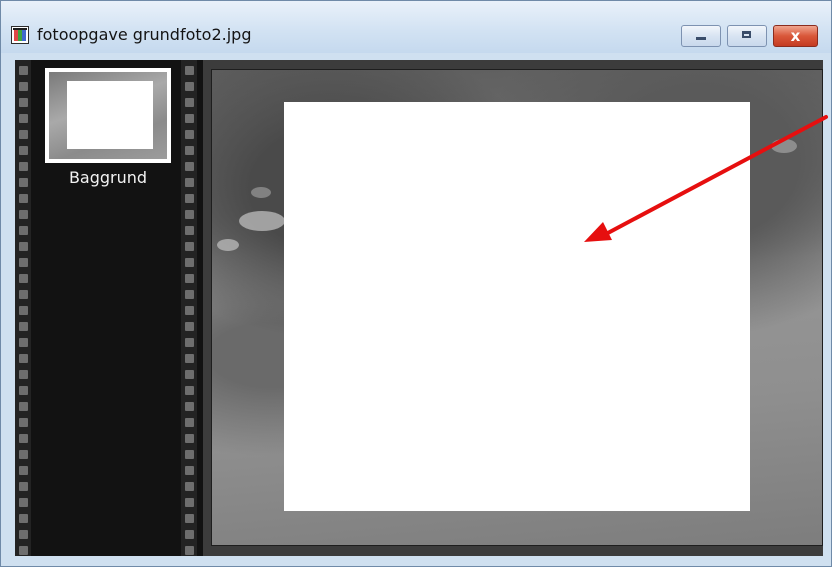 The width and height of the screenshot is (832, 567). I want to click on minimize-icon, so click(701, 38).